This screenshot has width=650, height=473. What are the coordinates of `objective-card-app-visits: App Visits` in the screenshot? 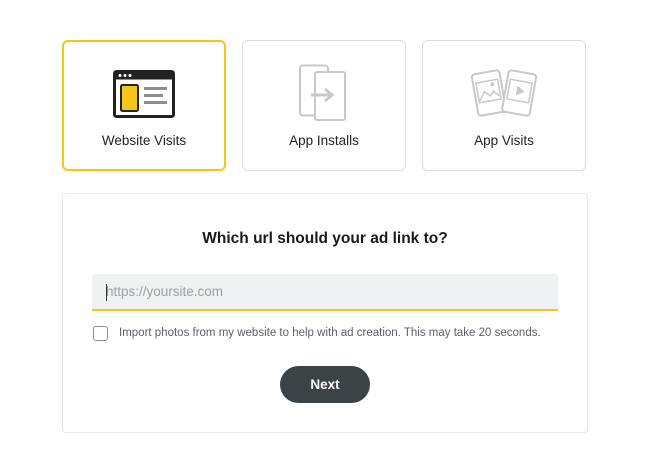 It's located at (504, 105).